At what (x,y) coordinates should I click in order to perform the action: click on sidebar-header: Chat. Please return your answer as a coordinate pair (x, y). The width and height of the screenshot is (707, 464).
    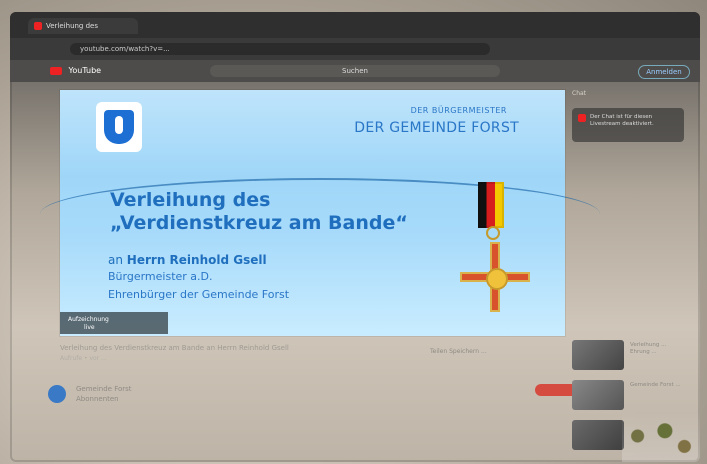
    Looking at the image, I should click on (579, 93).